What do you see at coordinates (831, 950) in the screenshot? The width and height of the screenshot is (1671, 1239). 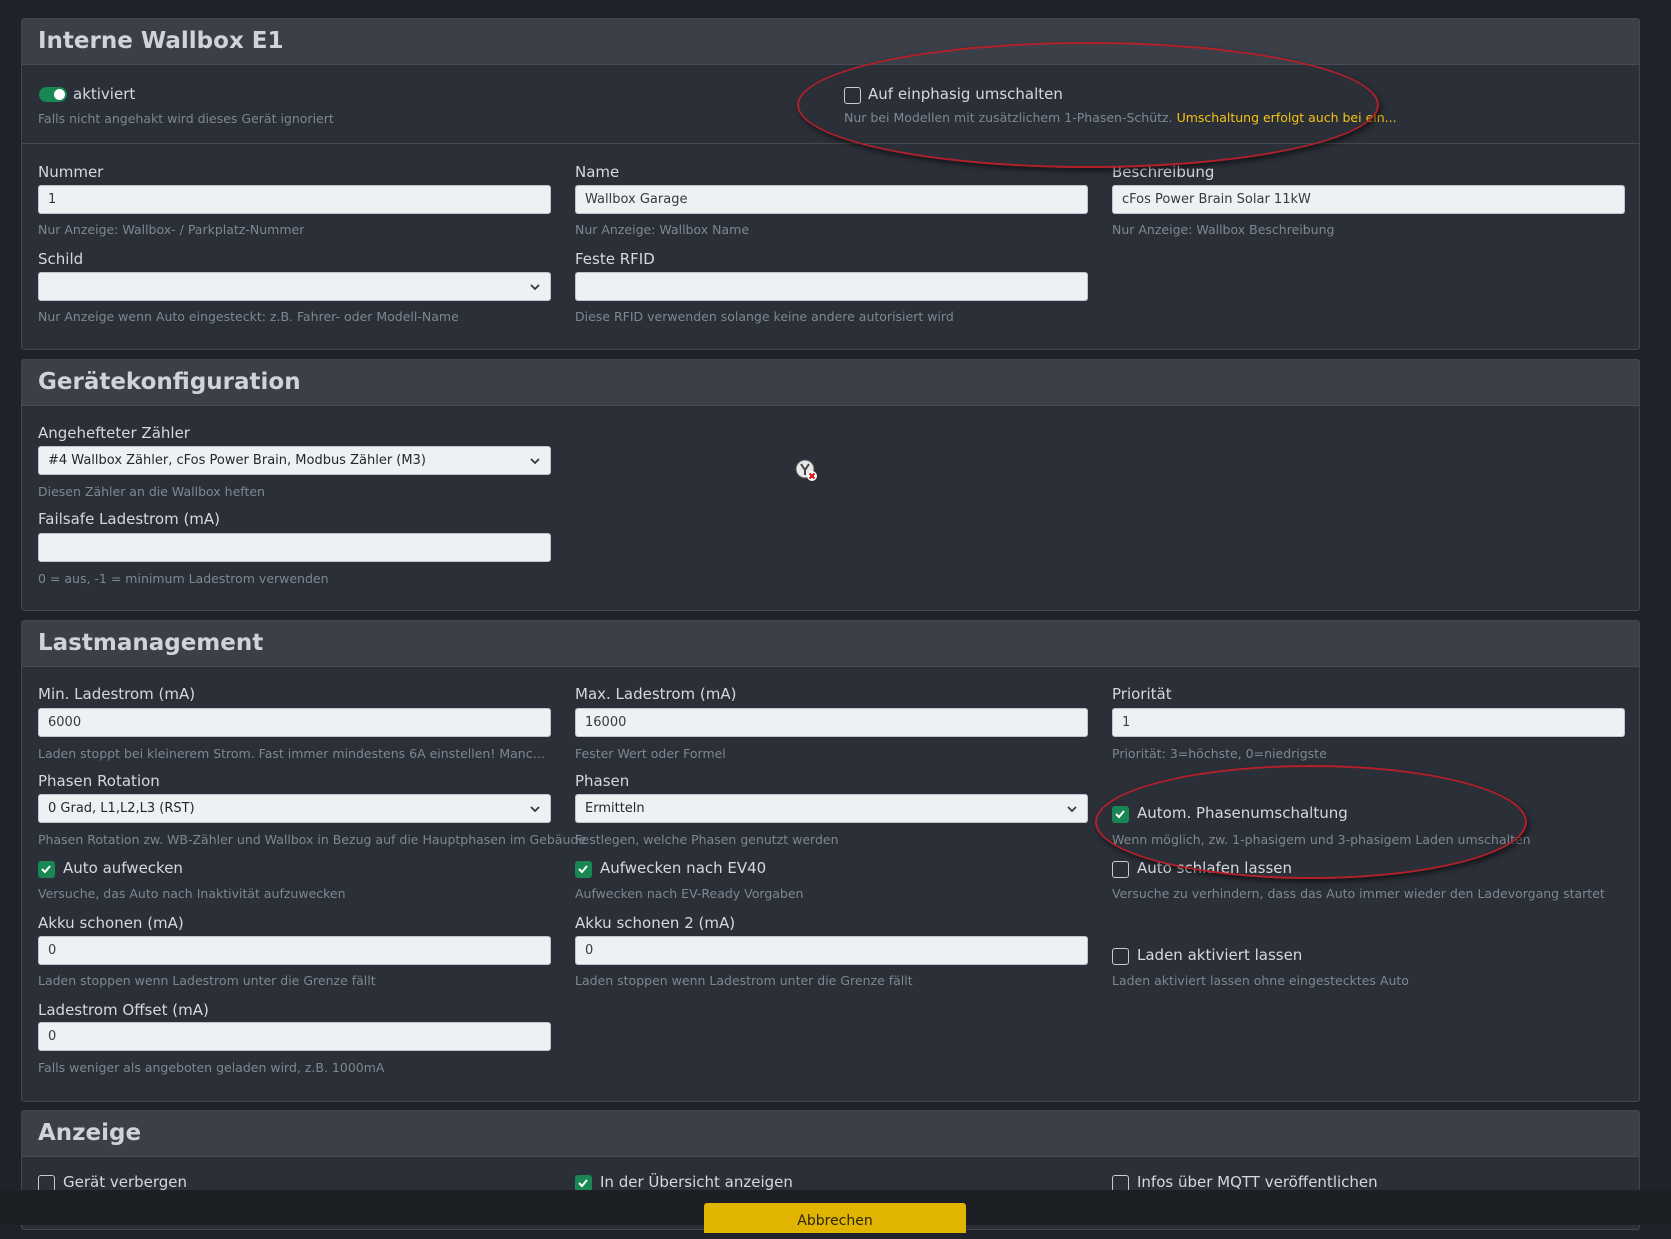 I see `battery-protect-2-input: 0` at bounding box center [831, 950].